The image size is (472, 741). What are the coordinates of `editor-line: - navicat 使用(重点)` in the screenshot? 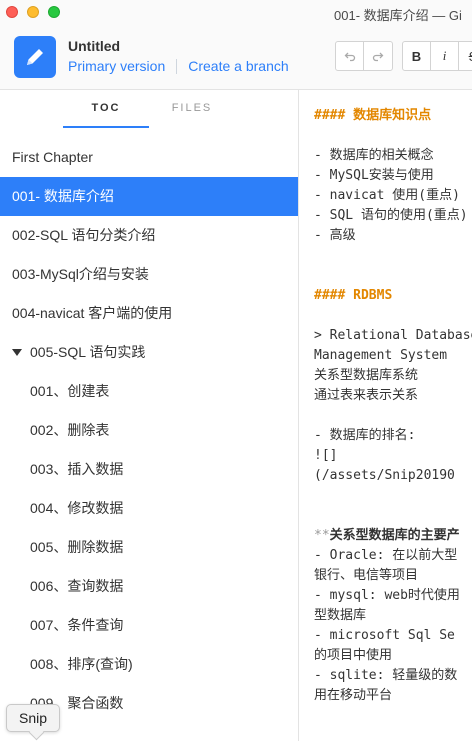 It's located at (387, 195).